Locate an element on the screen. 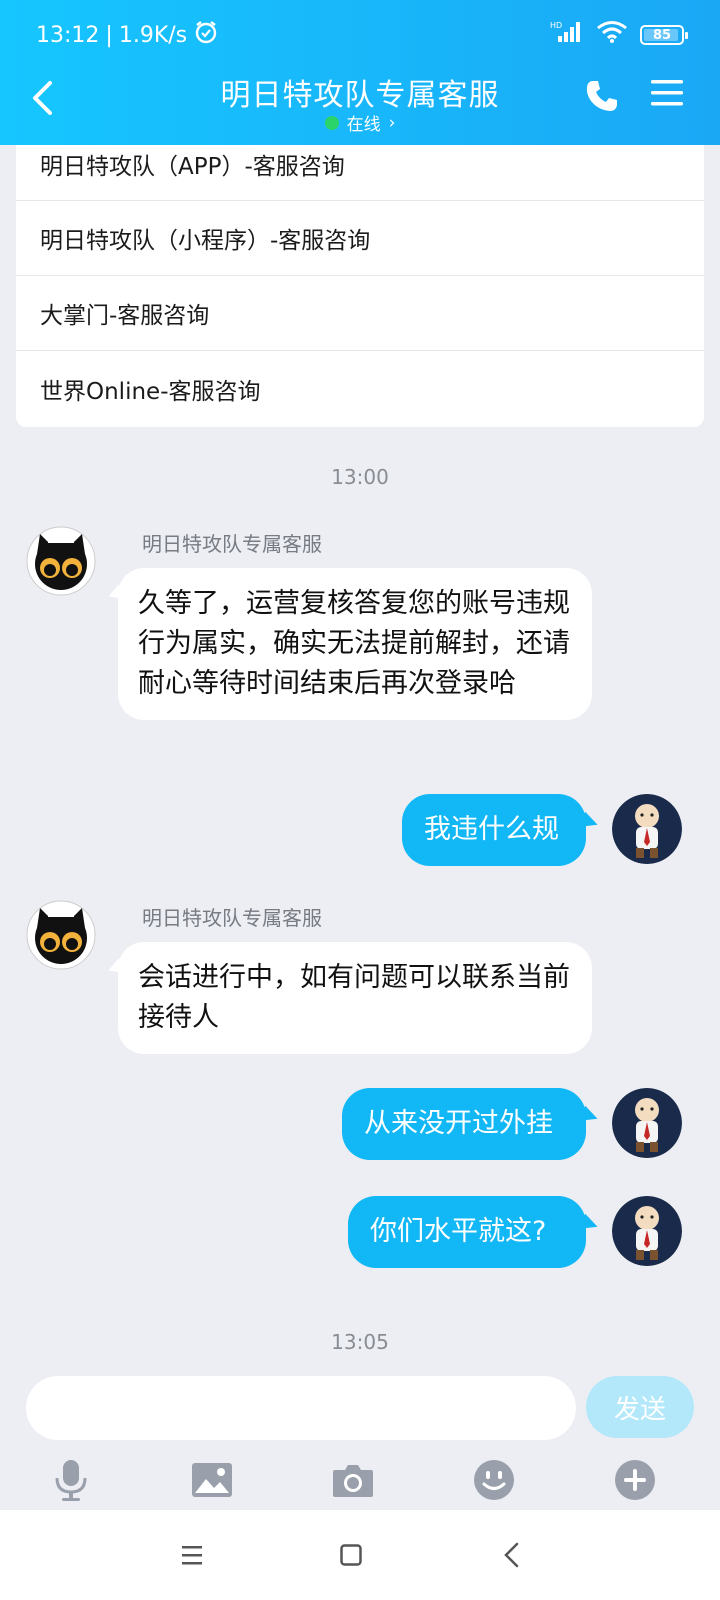 This screenshot has height=1600, width=720. system-nav-bar is located at coordinates (360, 1555).